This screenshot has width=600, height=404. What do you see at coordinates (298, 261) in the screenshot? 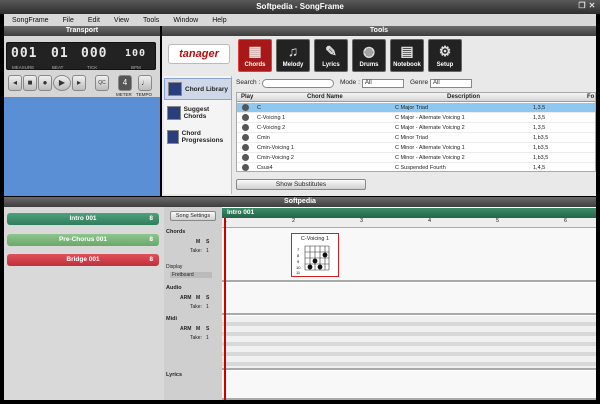
I see `fret-number: 9` at bounding box center [298, 261].